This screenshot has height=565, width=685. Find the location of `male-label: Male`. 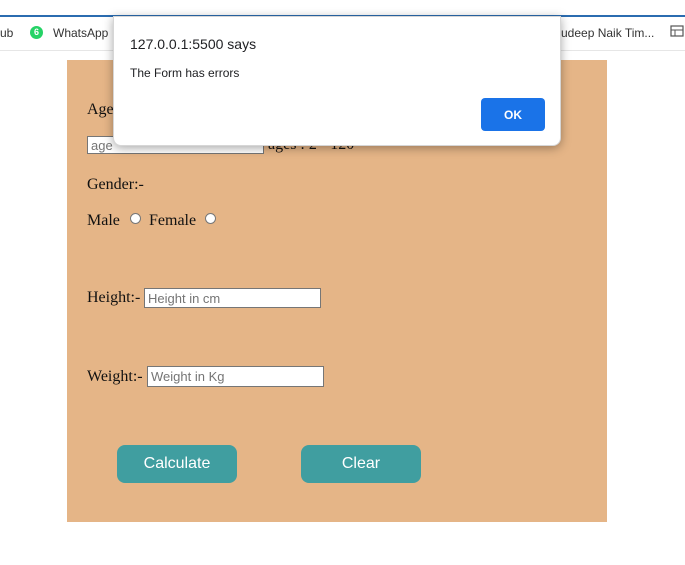

male-label: Male is located at coordinates (103, 220).